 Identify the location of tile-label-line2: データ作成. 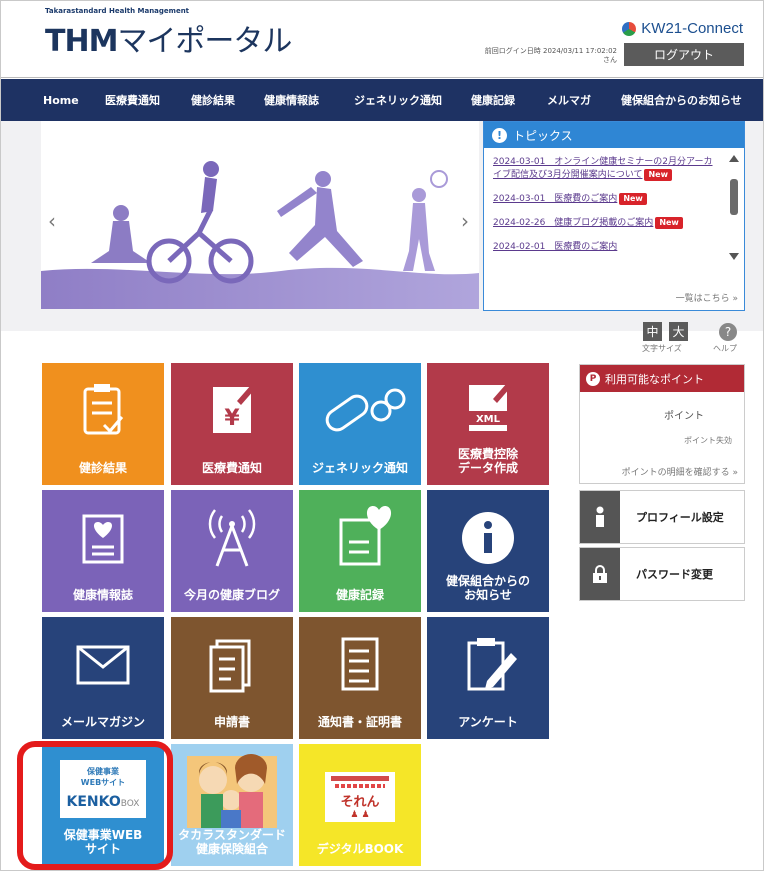
(487, 468).